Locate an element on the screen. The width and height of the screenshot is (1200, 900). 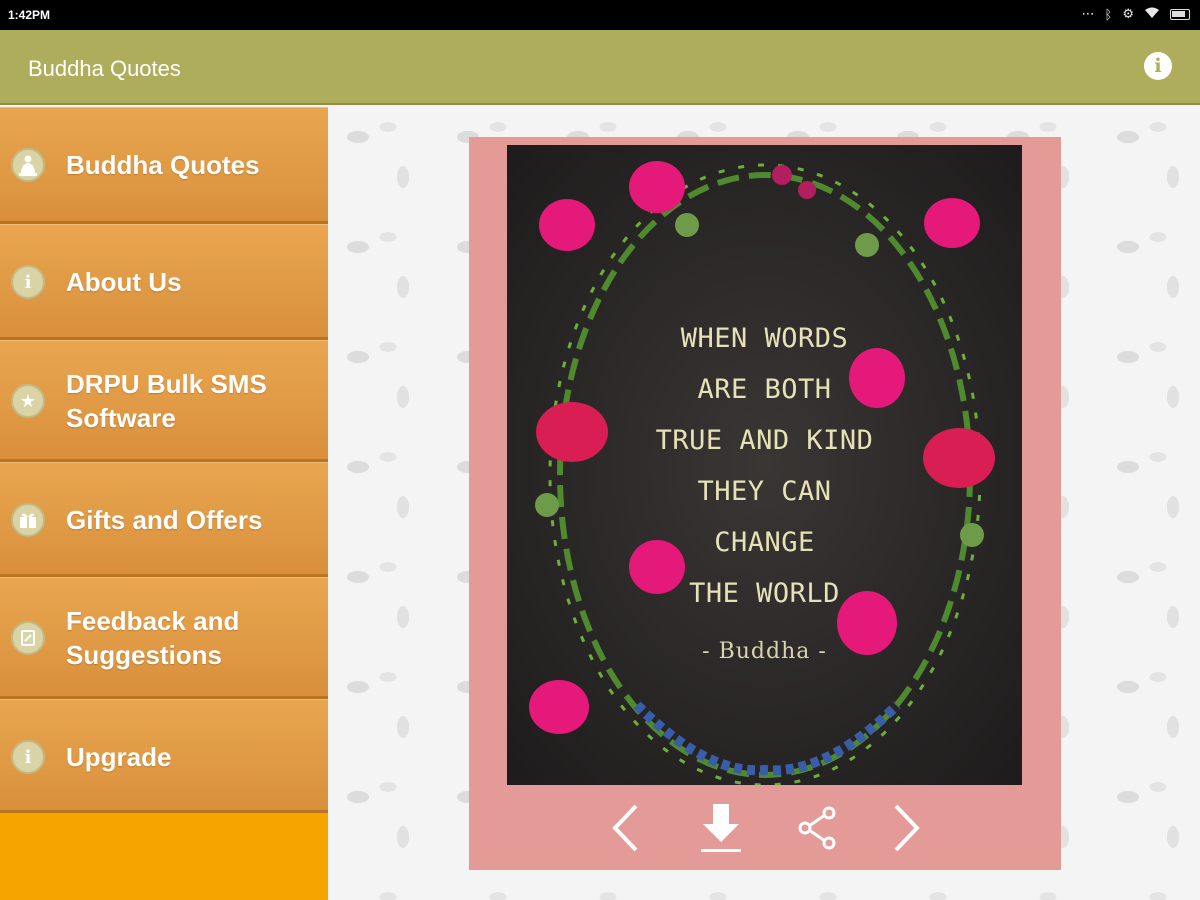
sidebar-item-label: About Us is located at coordinates (124, 282).